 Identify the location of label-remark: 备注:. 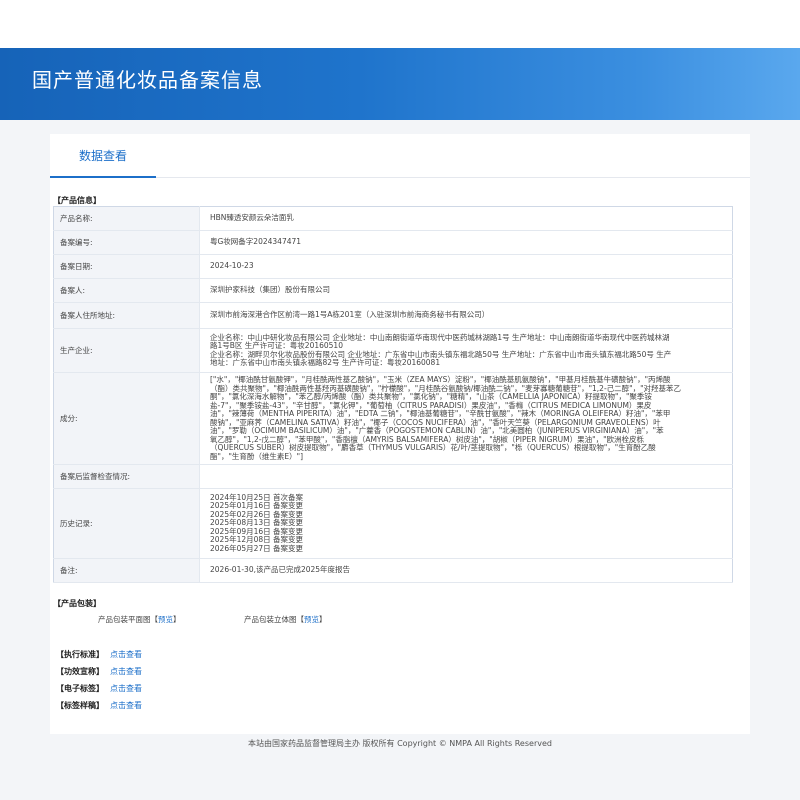
(126, 570).